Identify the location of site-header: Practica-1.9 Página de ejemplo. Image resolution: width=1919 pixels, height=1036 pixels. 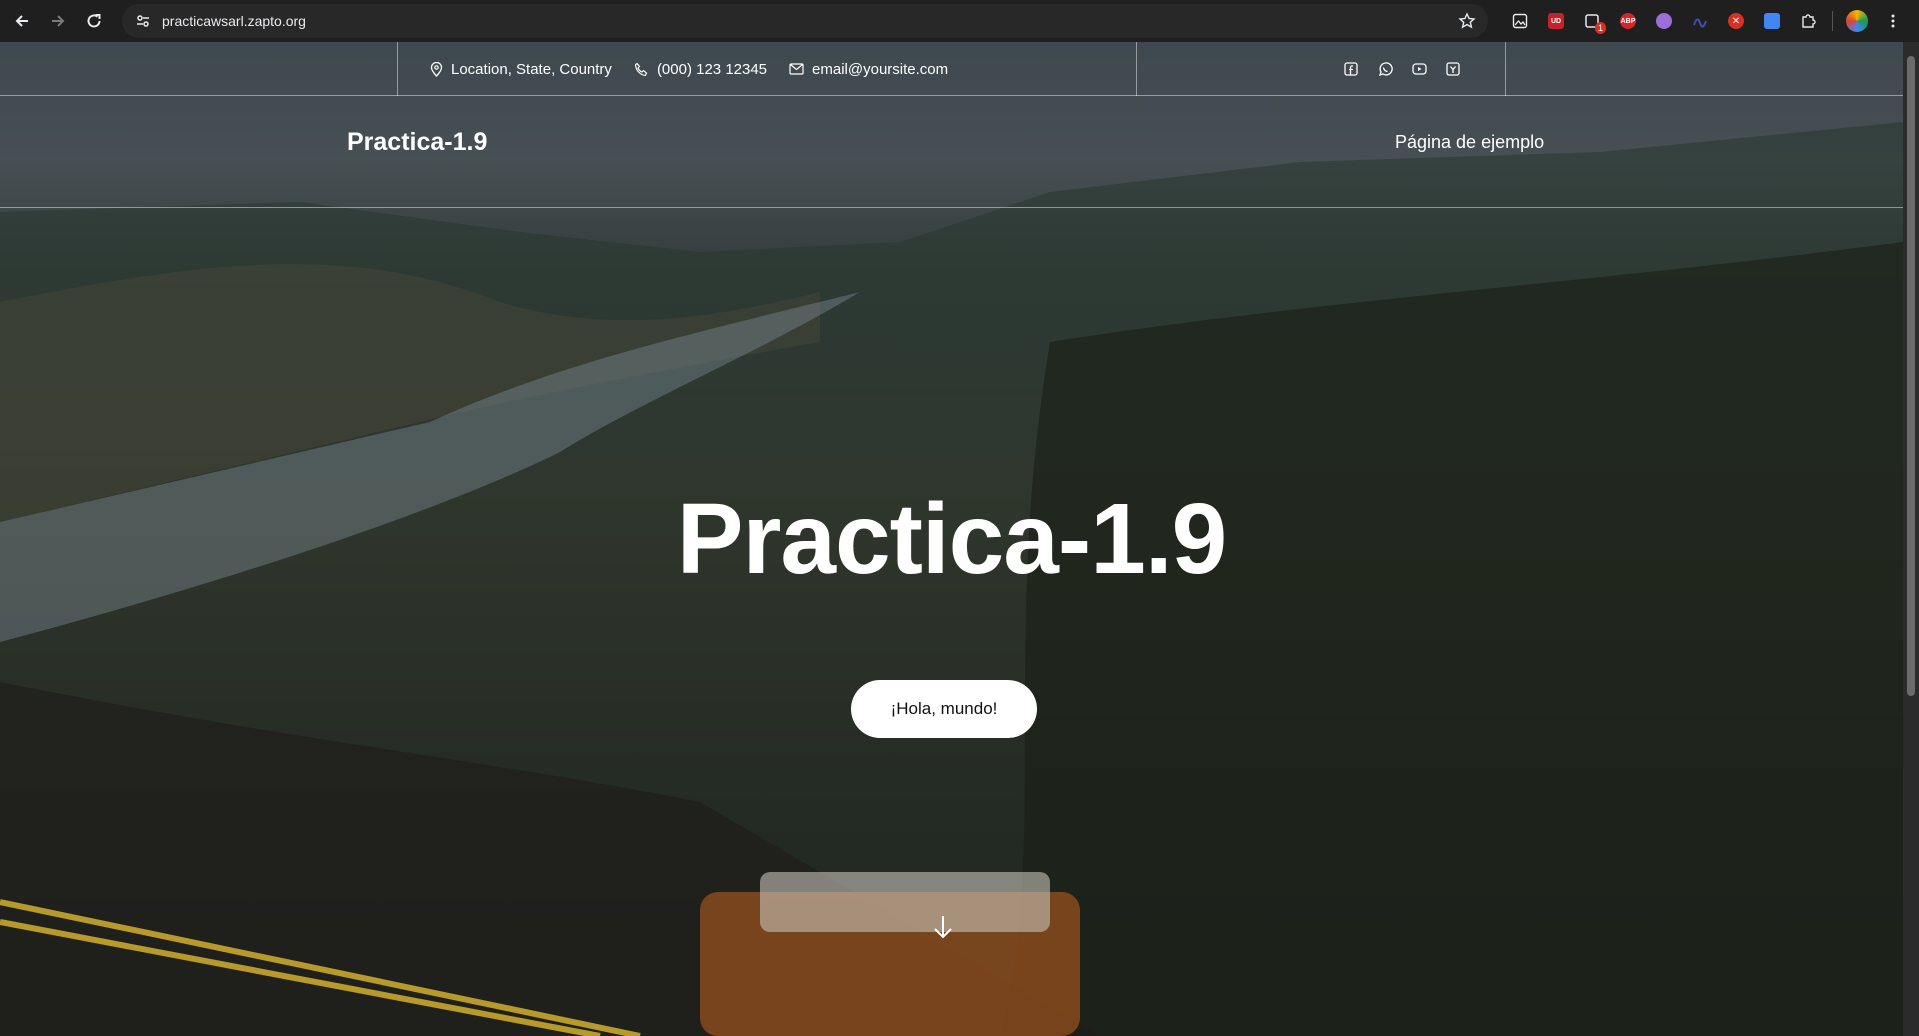
(951, 152).